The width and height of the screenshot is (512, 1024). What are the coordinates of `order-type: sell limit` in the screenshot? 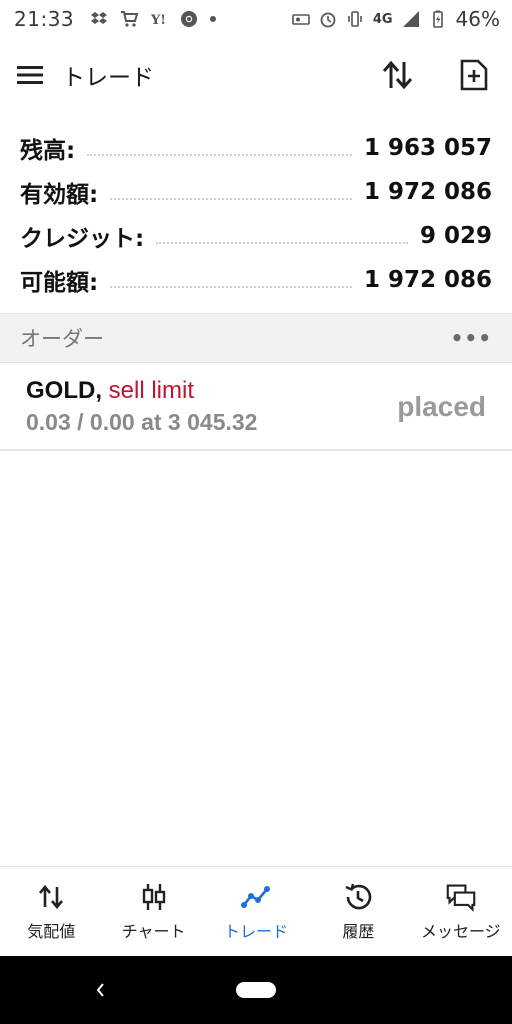 It's located at (151, 390).